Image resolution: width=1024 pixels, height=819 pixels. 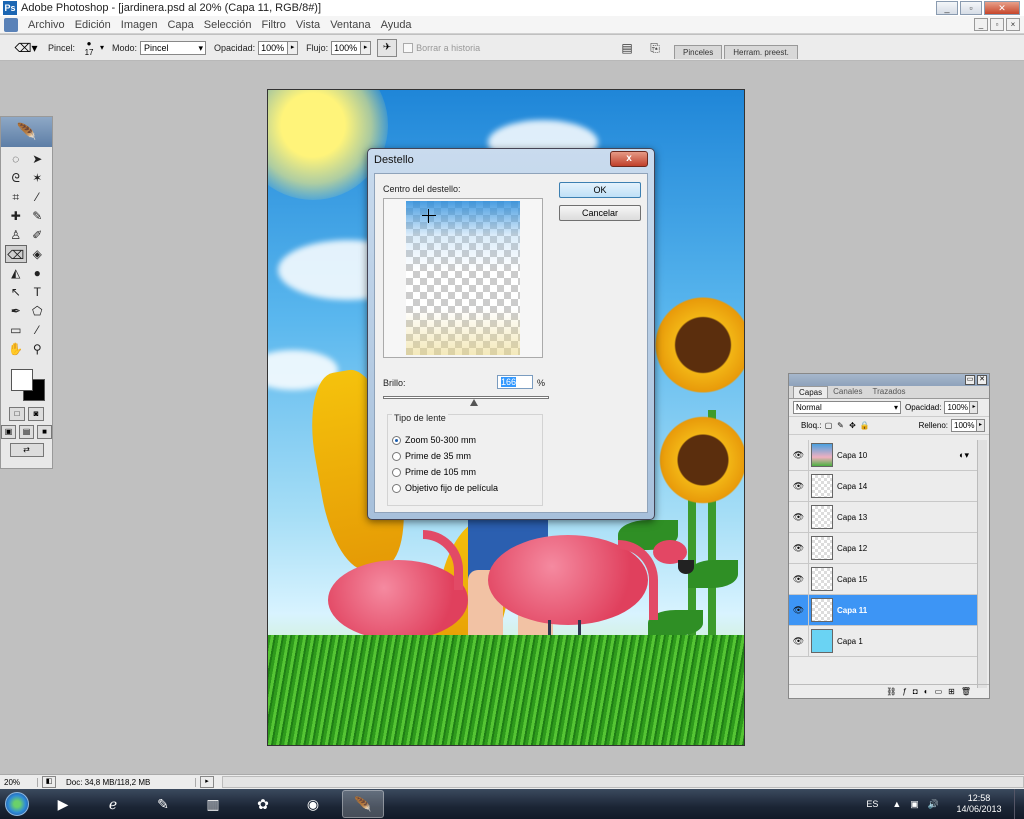 What do you see at coordinates (396, 25) in the screenshot?
I see `menu-ayuda: Ayuda` at bounding box center [396, 25].